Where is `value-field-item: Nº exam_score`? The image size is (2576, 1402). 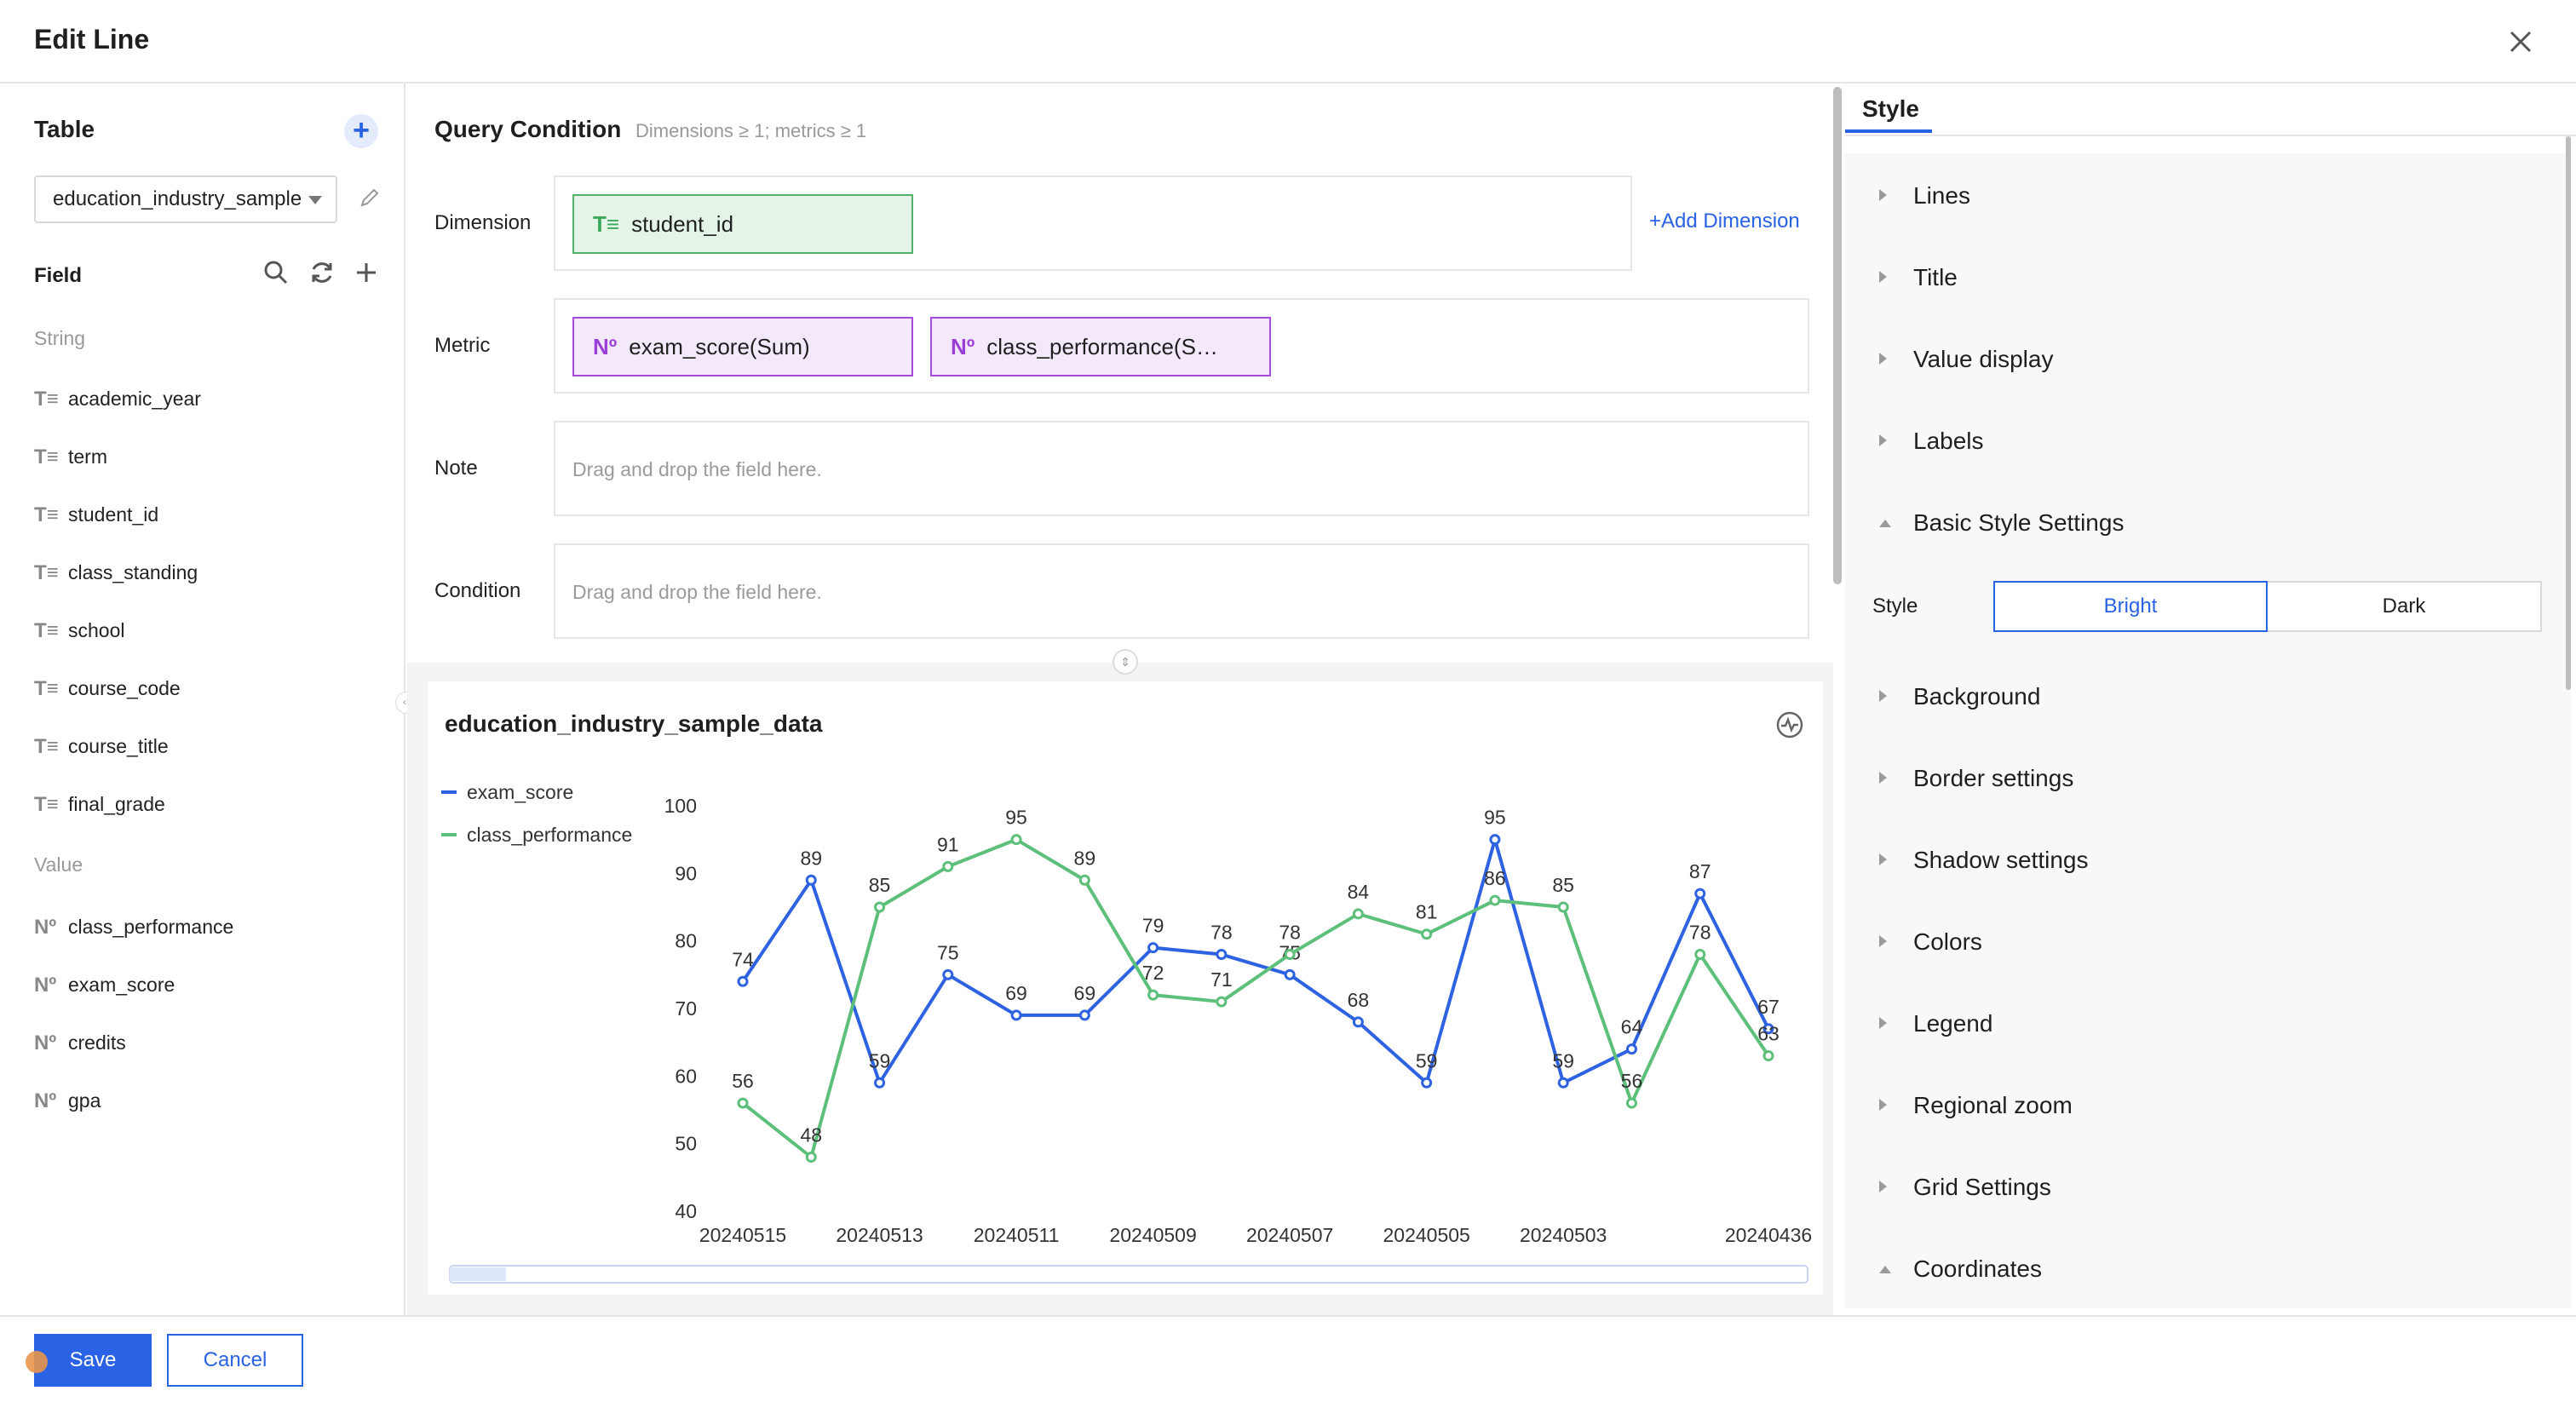
value-field-item: Nº exam_score is located at coordinates (205, 985).